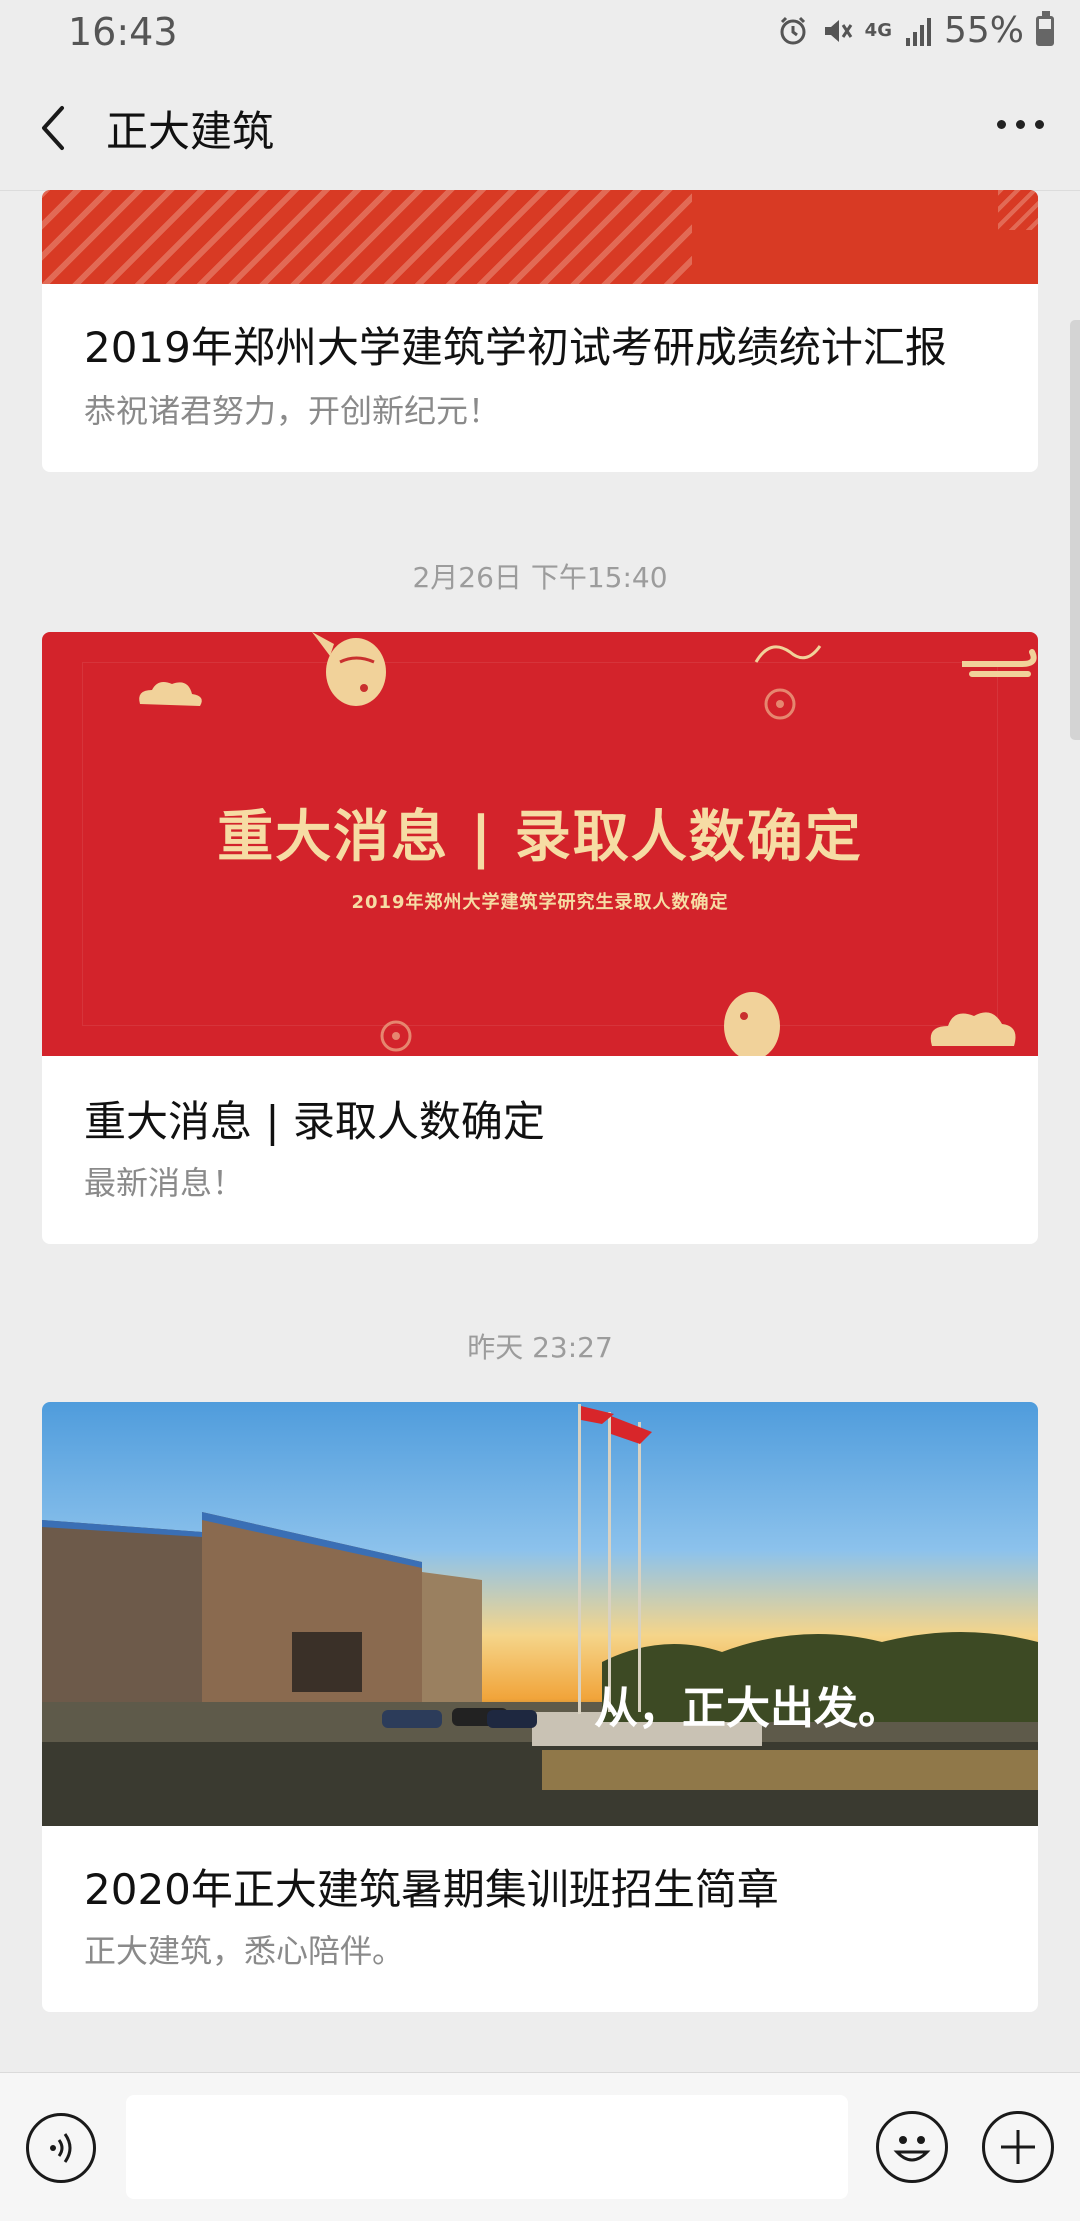  Describe the element at coordinates (748, 1708) in the screenshot. I see `cover-overlay-text: 从，正大出发。` at that location.